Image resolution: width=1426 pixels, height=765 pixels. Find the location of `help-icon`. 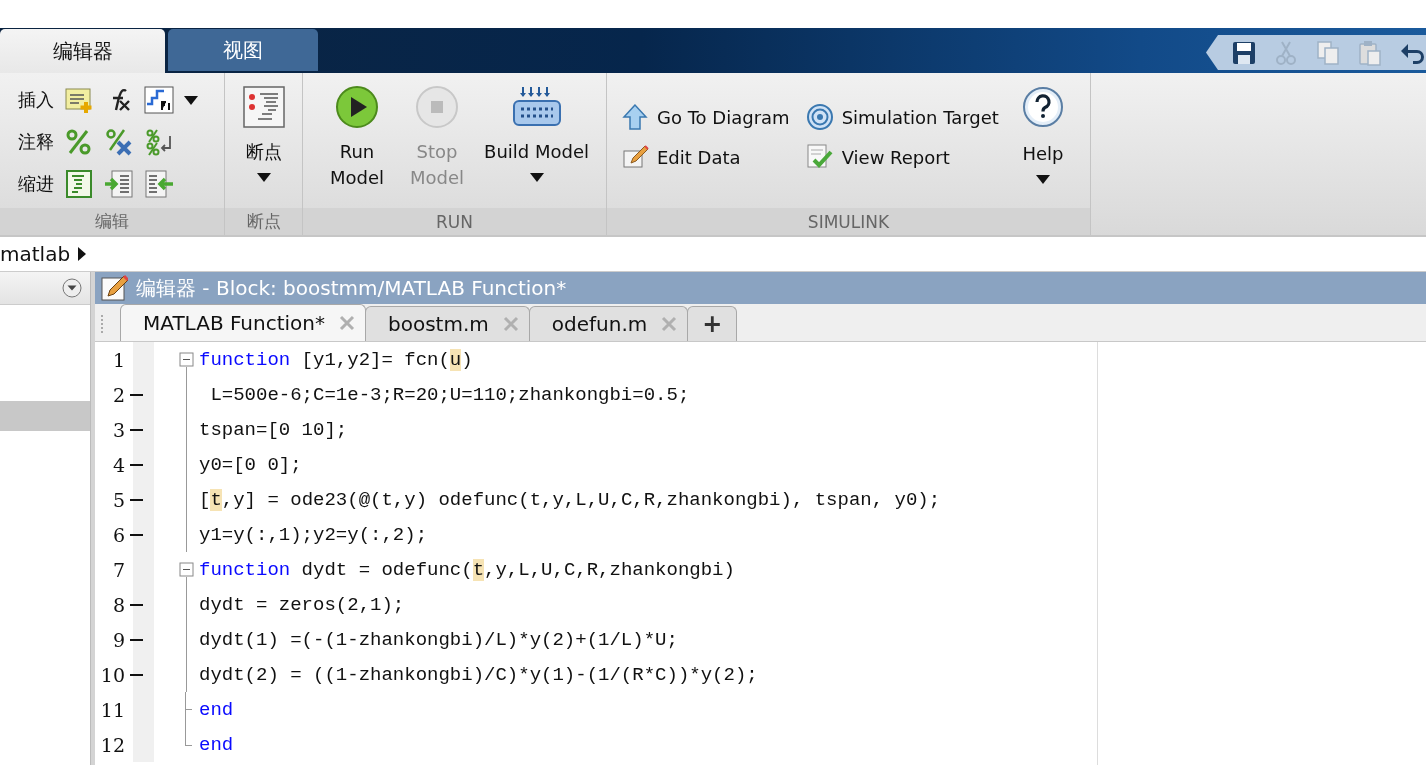

help-icon is located at coordinates (1042, 107).